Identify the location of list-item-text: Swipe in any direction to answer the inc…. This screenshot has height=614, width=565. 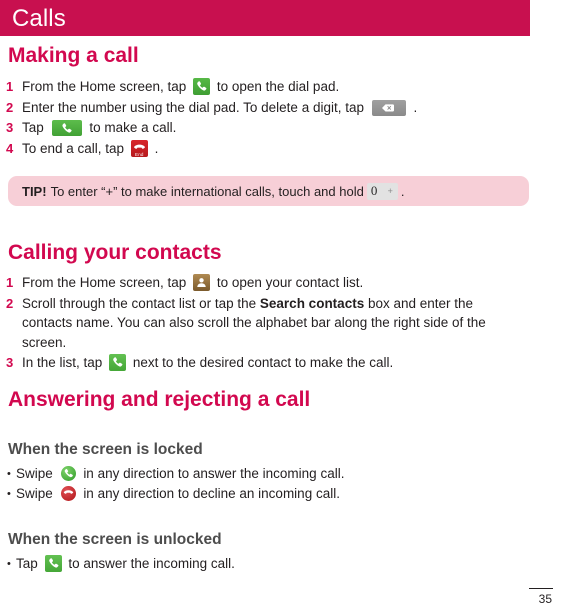
(278, 474).